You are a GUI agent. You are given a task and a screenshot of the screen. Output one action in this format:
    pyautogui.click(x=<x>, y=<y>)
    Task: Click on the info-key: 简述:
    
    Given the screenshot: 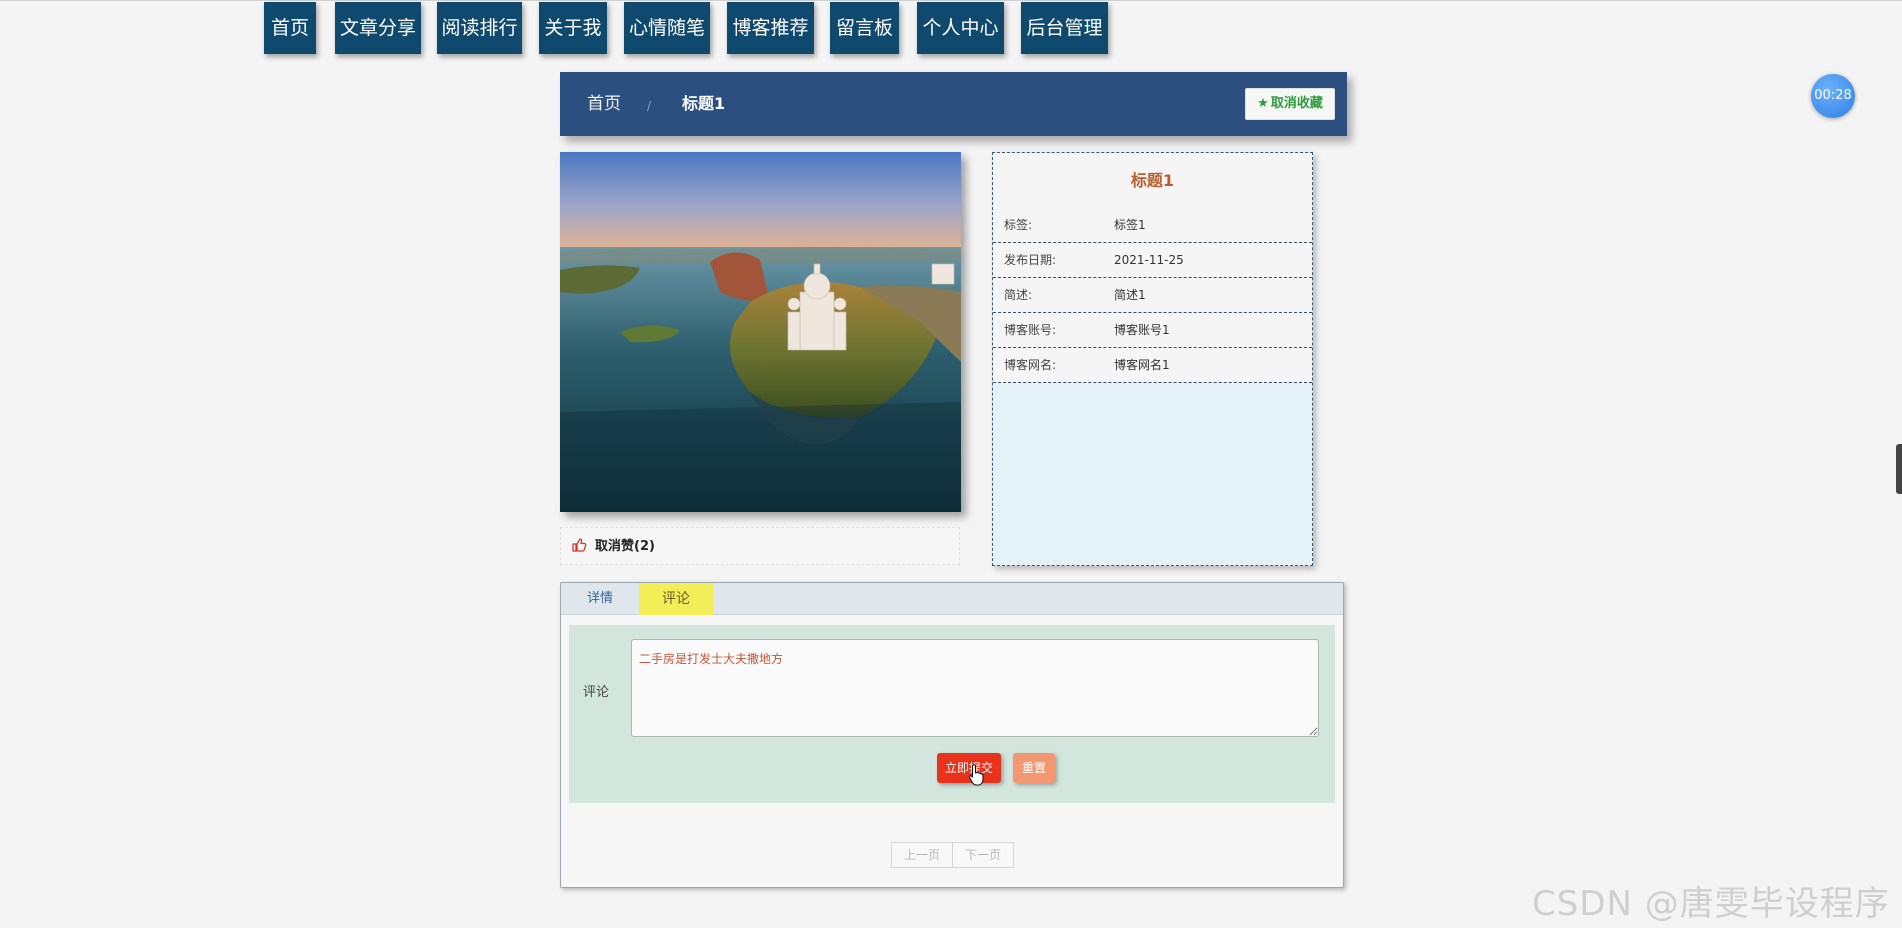 What is the action you would take?
    pyautogui.click(x=1018, y=295)
    